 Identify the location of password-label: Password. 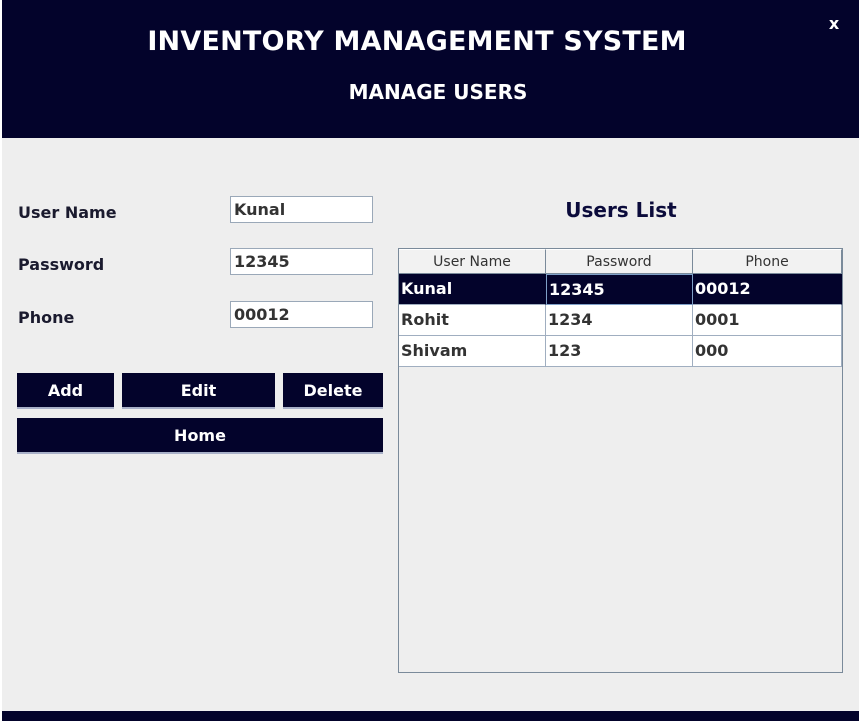
(61, 264).